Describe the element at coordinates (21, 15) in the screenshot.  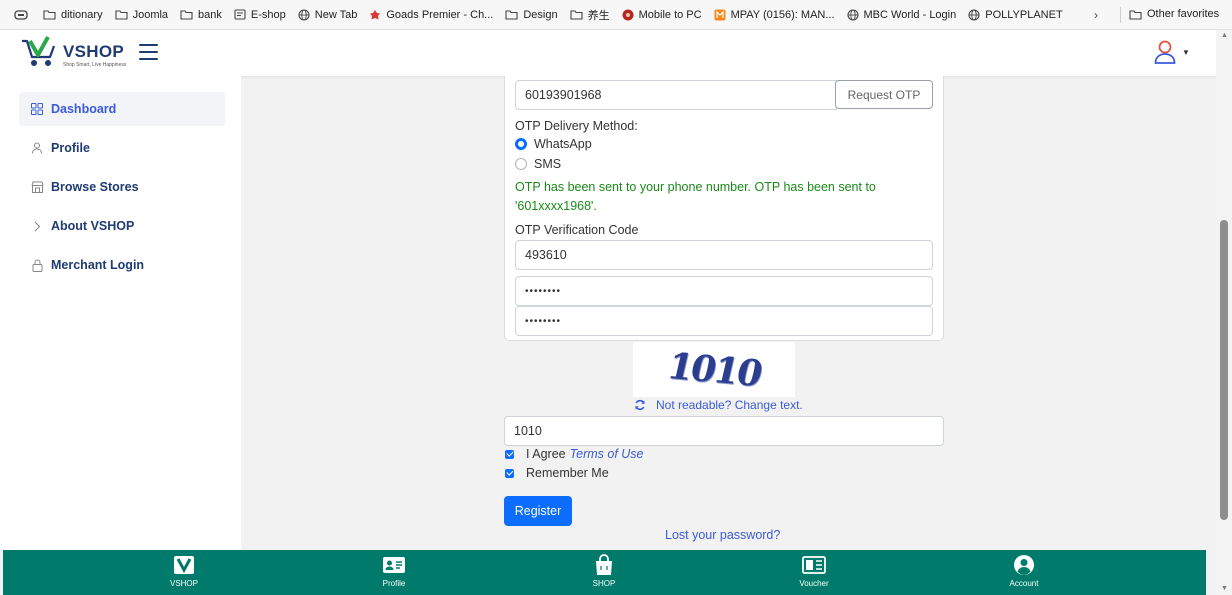
I see `tab-actions-icon` at that location.